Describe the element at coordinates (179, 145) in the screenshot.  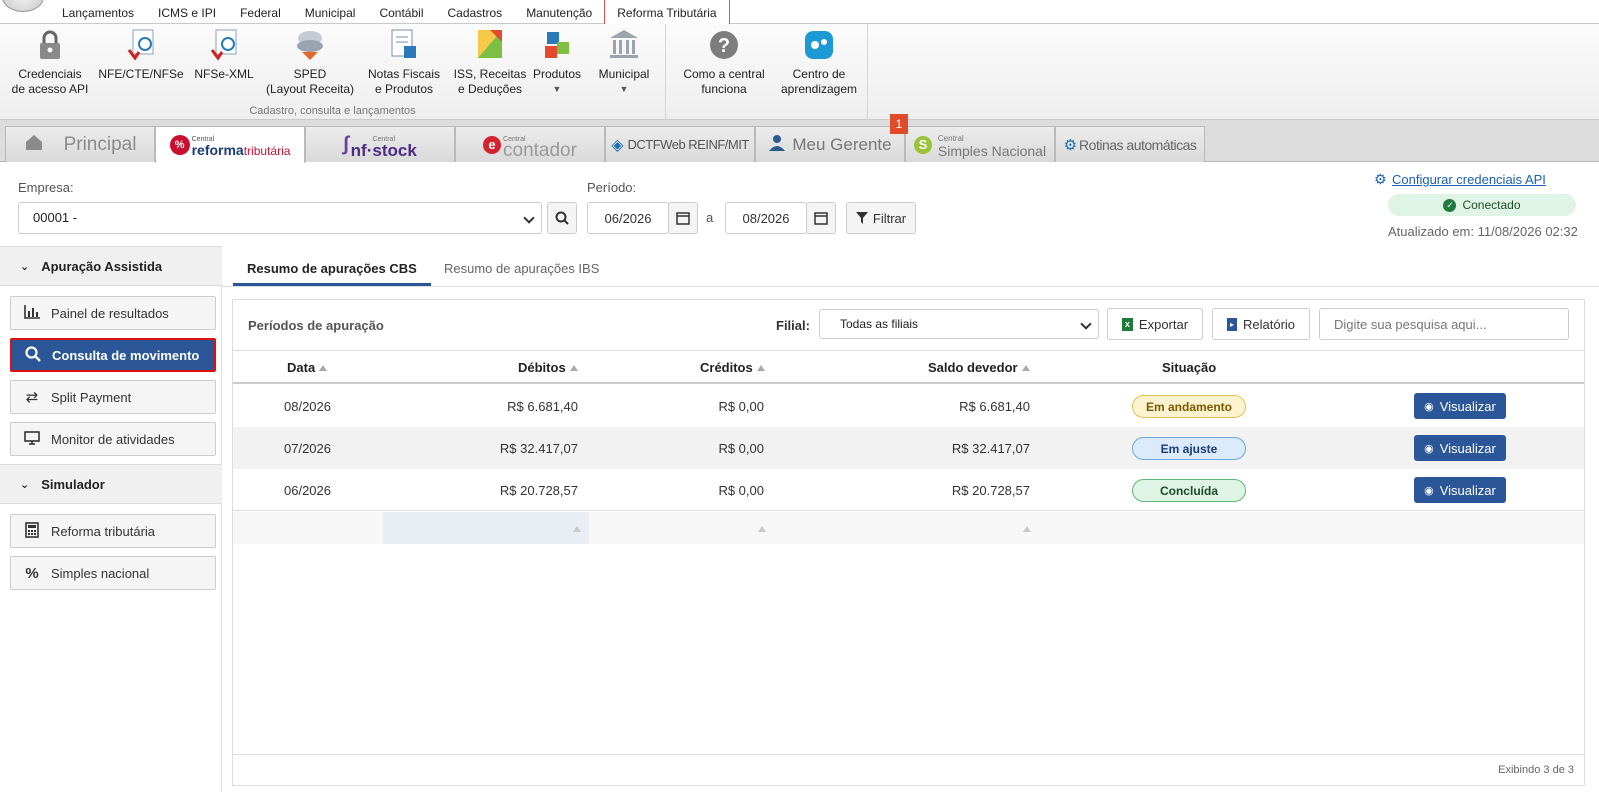
I see `reforma-logo-icon: %` at that location.